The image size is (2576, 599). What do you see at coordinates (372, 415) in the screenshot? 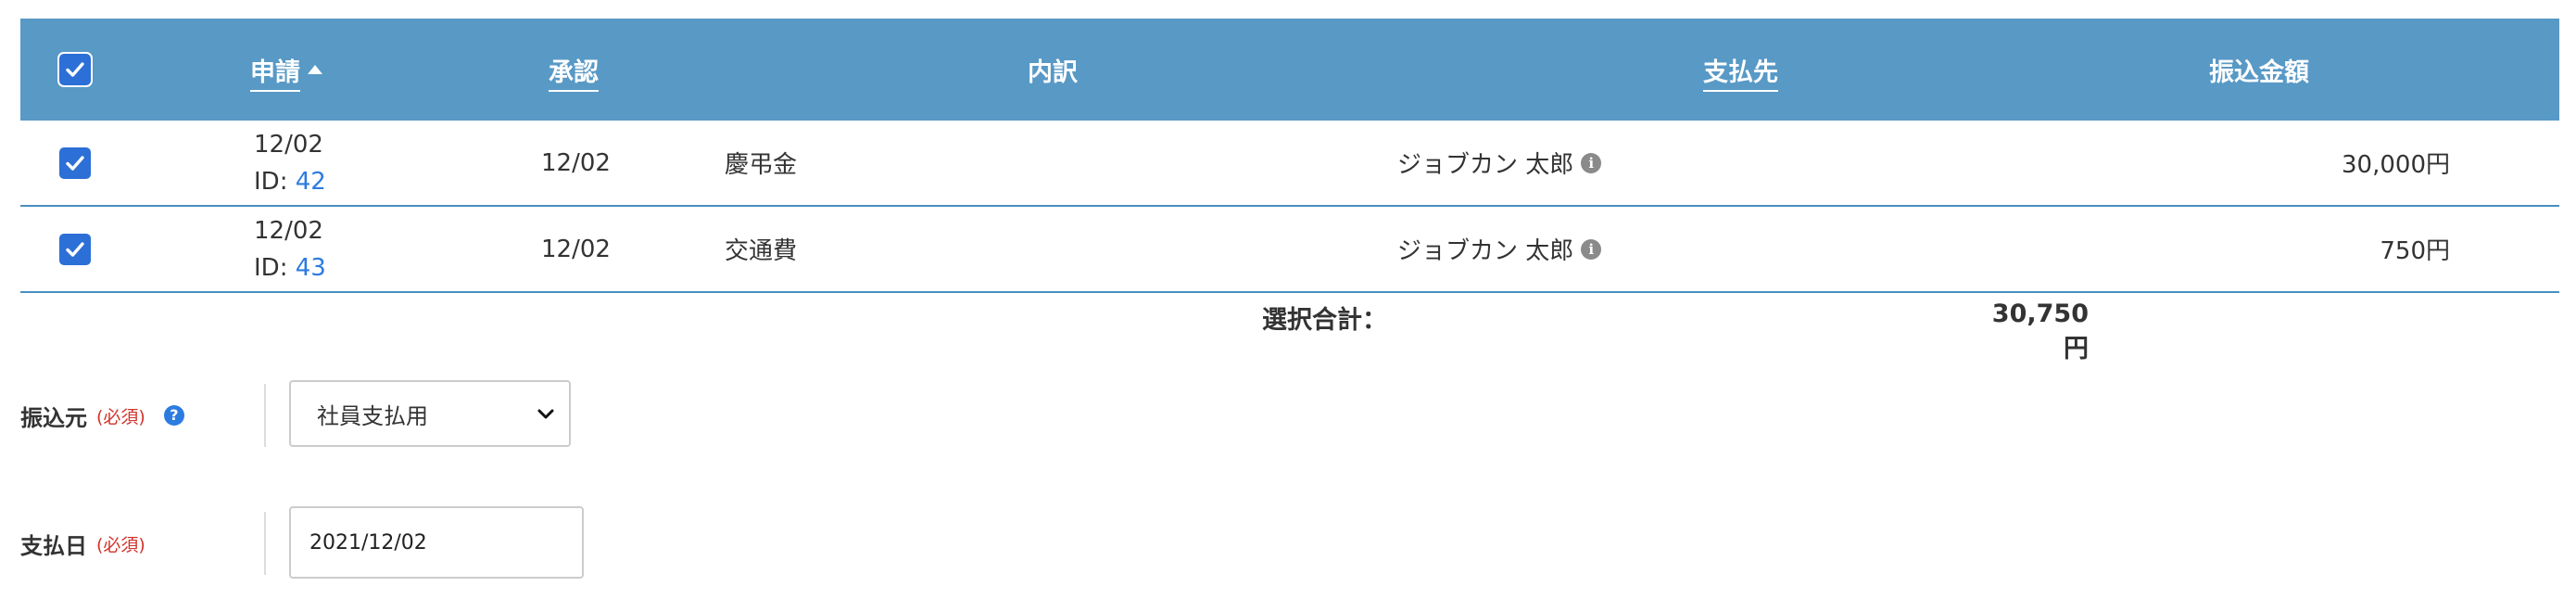
I see `transfer-source-value: 社員支払用` at bounding box center [372, 415].